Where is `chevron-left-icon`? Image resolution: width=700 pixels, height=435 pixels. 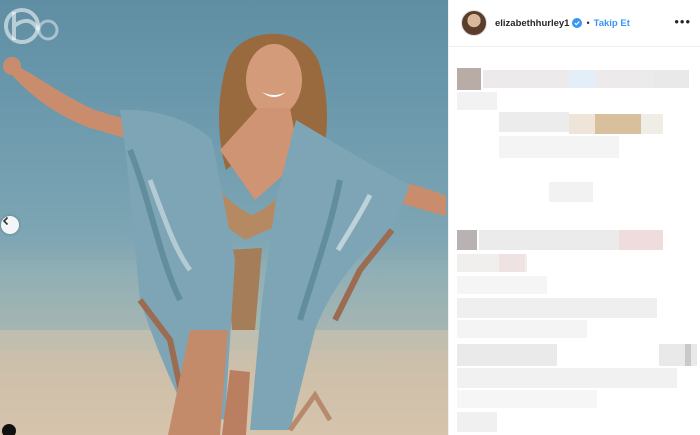
chevron-left-icon is located at coordinates (5, 221).